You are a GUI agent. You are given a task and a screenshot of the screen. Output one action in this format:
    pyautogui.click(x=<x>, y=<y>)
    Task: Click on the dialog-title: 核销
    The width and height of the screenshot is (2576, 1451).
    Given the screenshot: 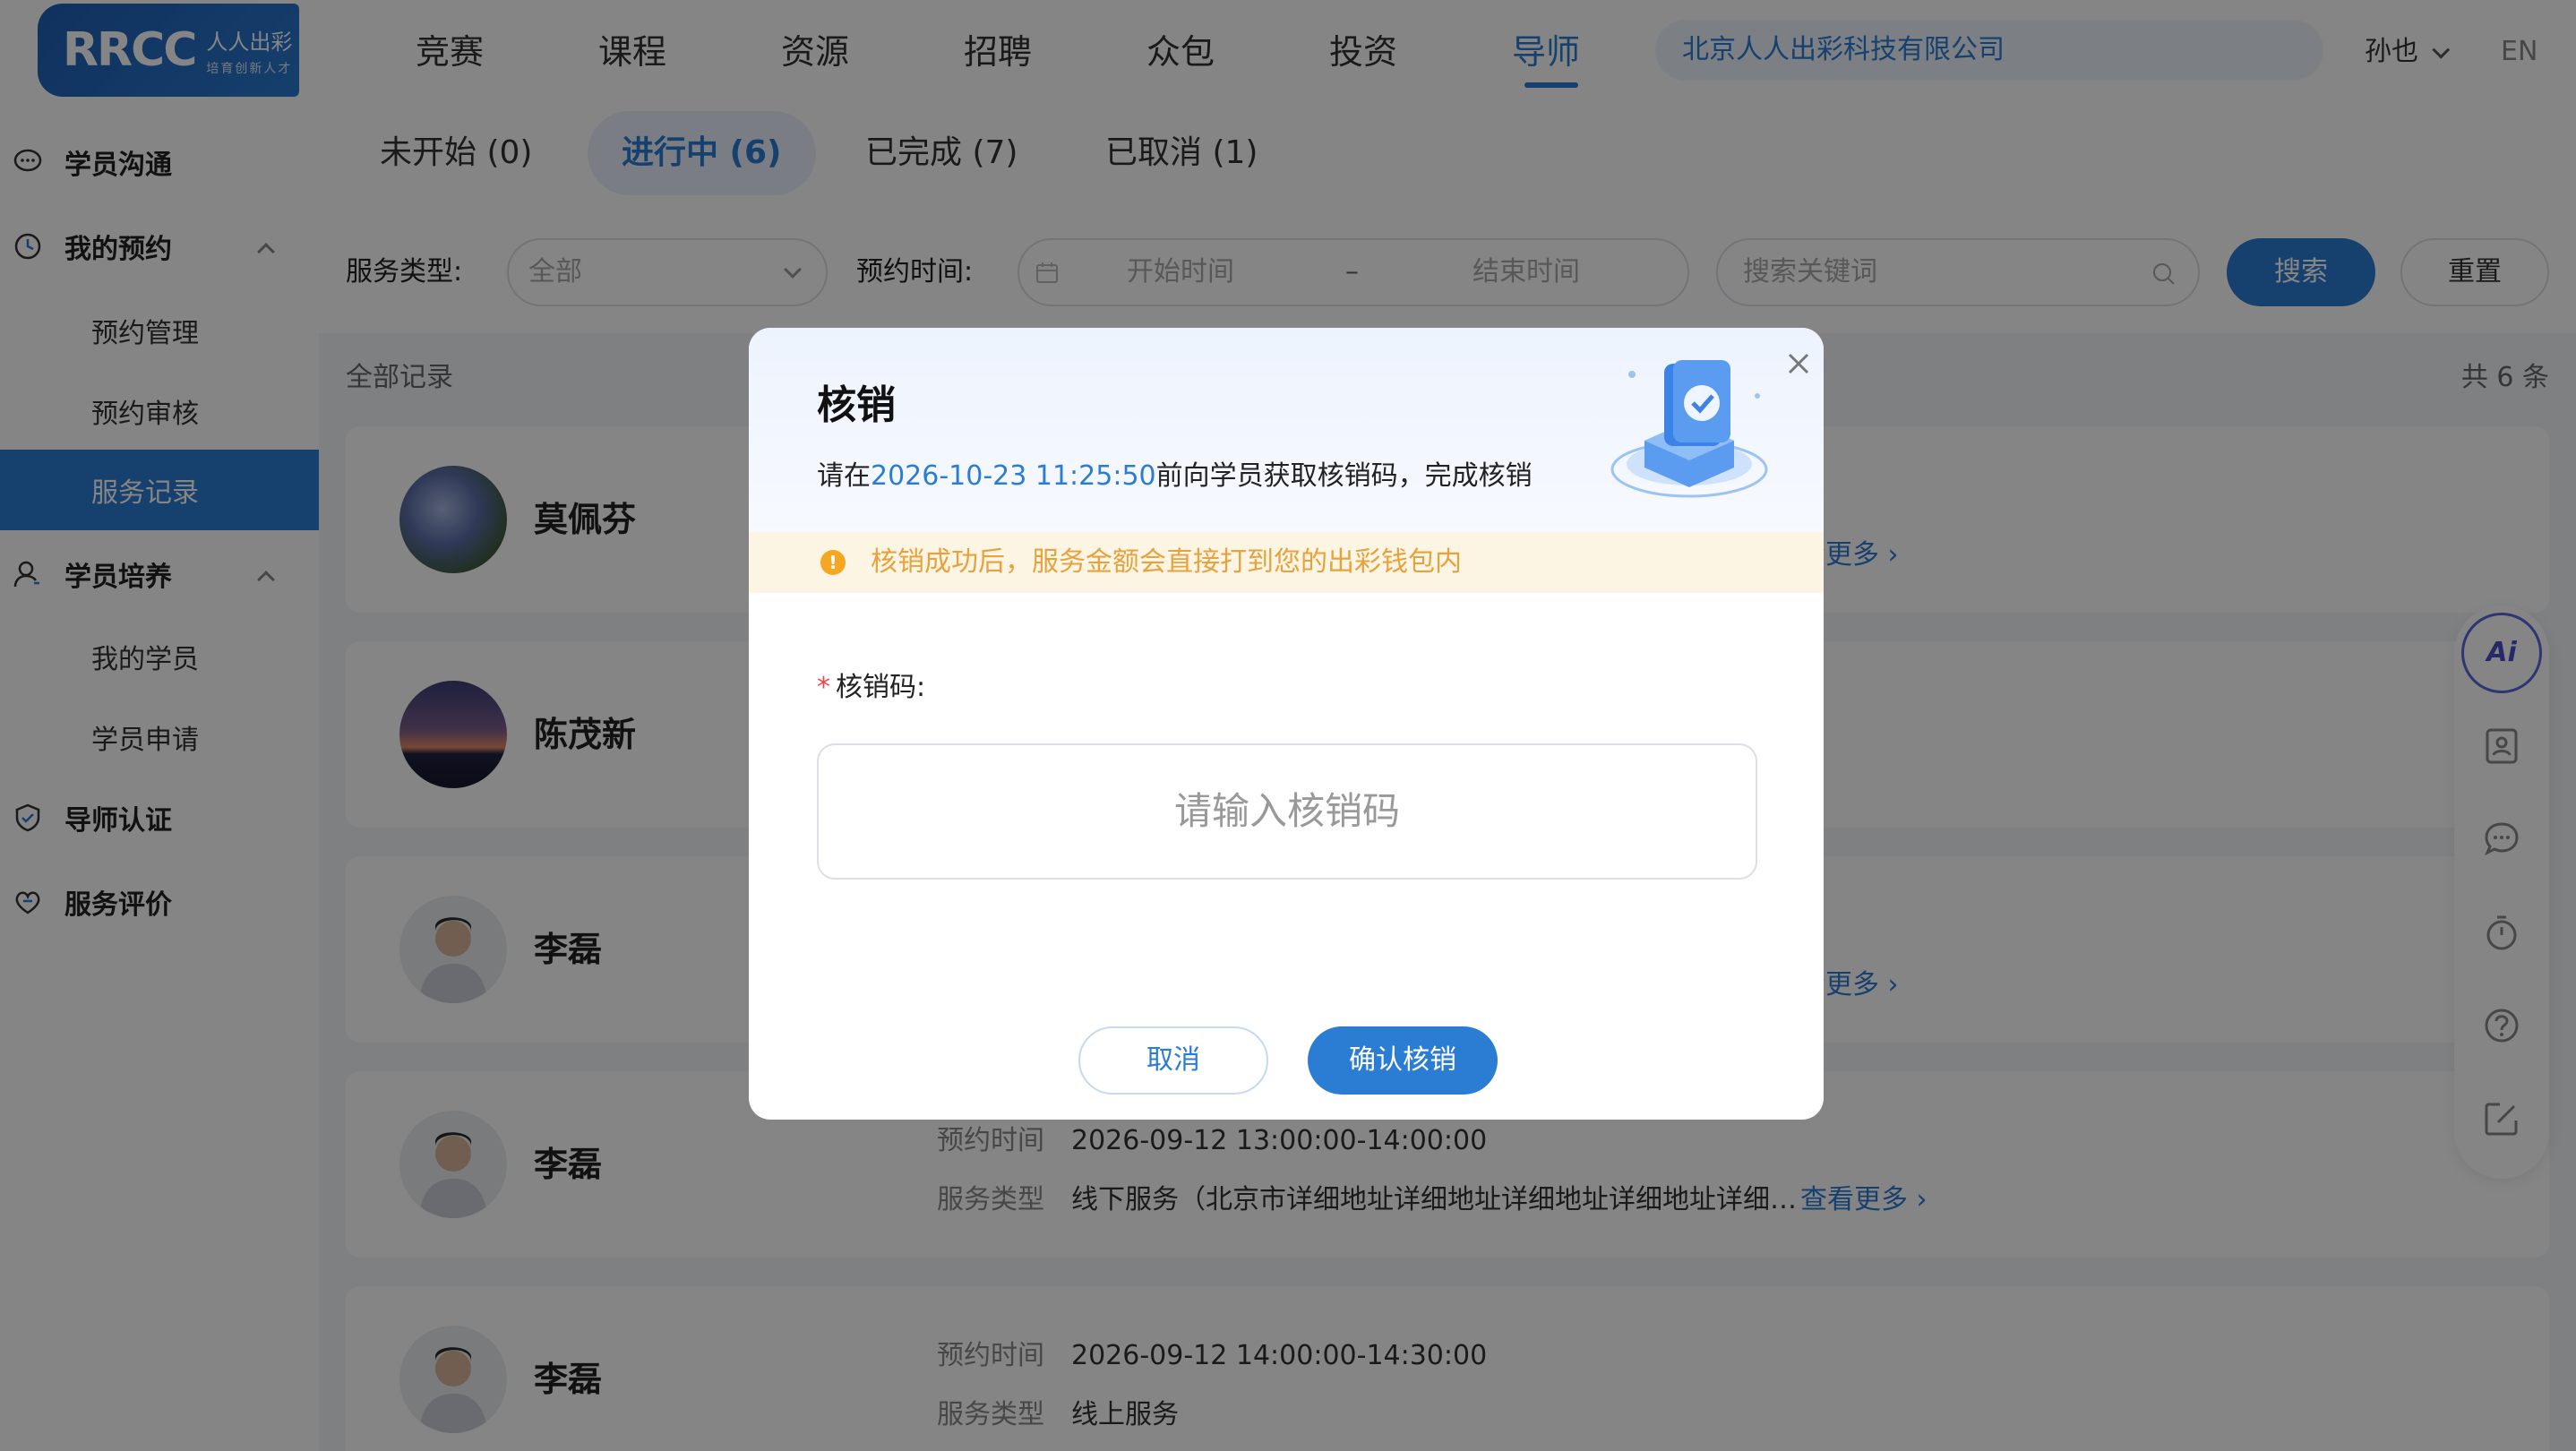 What is the action you would take?
    pyautogui.click(x=856, y=405)
    